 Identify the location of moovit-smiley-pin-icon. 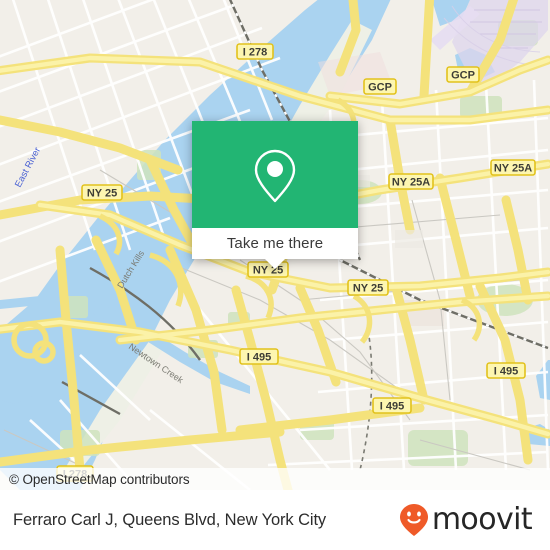
(413, 520).